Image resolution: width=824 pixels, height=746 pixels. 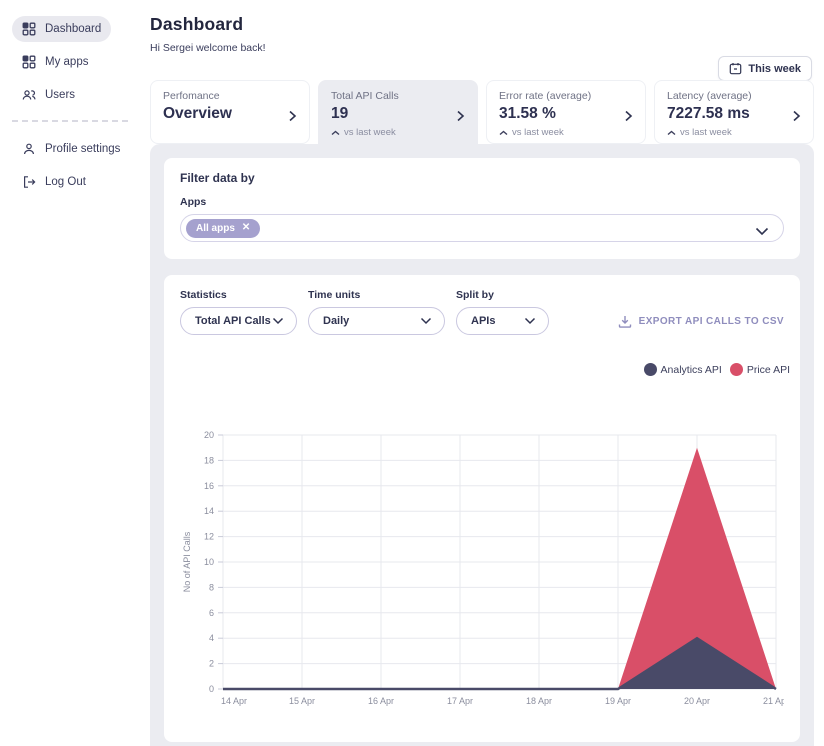 I want to click on person-icon, so click(x=29, y=149).